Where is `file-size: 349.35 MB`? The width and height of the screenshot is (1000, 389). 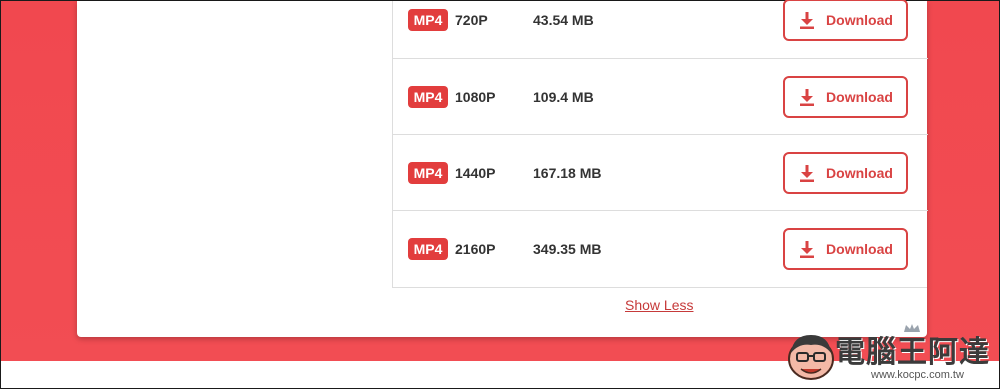
file-size: 349.35 MB is located at coordinates (567, 248).